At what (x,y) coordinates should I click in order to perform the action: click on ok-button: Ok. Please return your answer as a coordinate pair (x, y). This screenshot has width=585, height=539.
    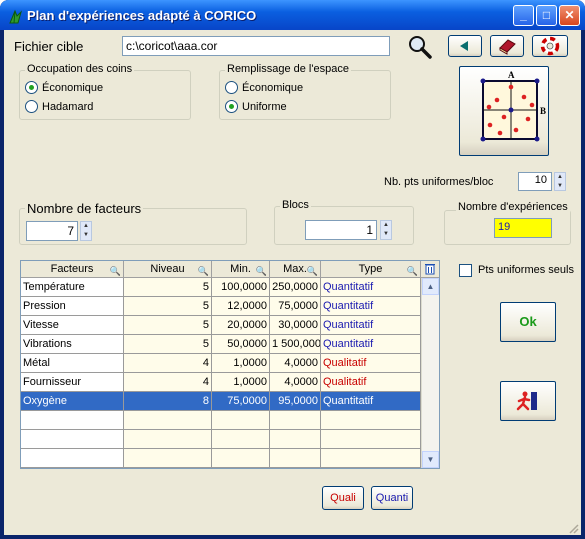
    Looking at the image, I should click on (528, 322).